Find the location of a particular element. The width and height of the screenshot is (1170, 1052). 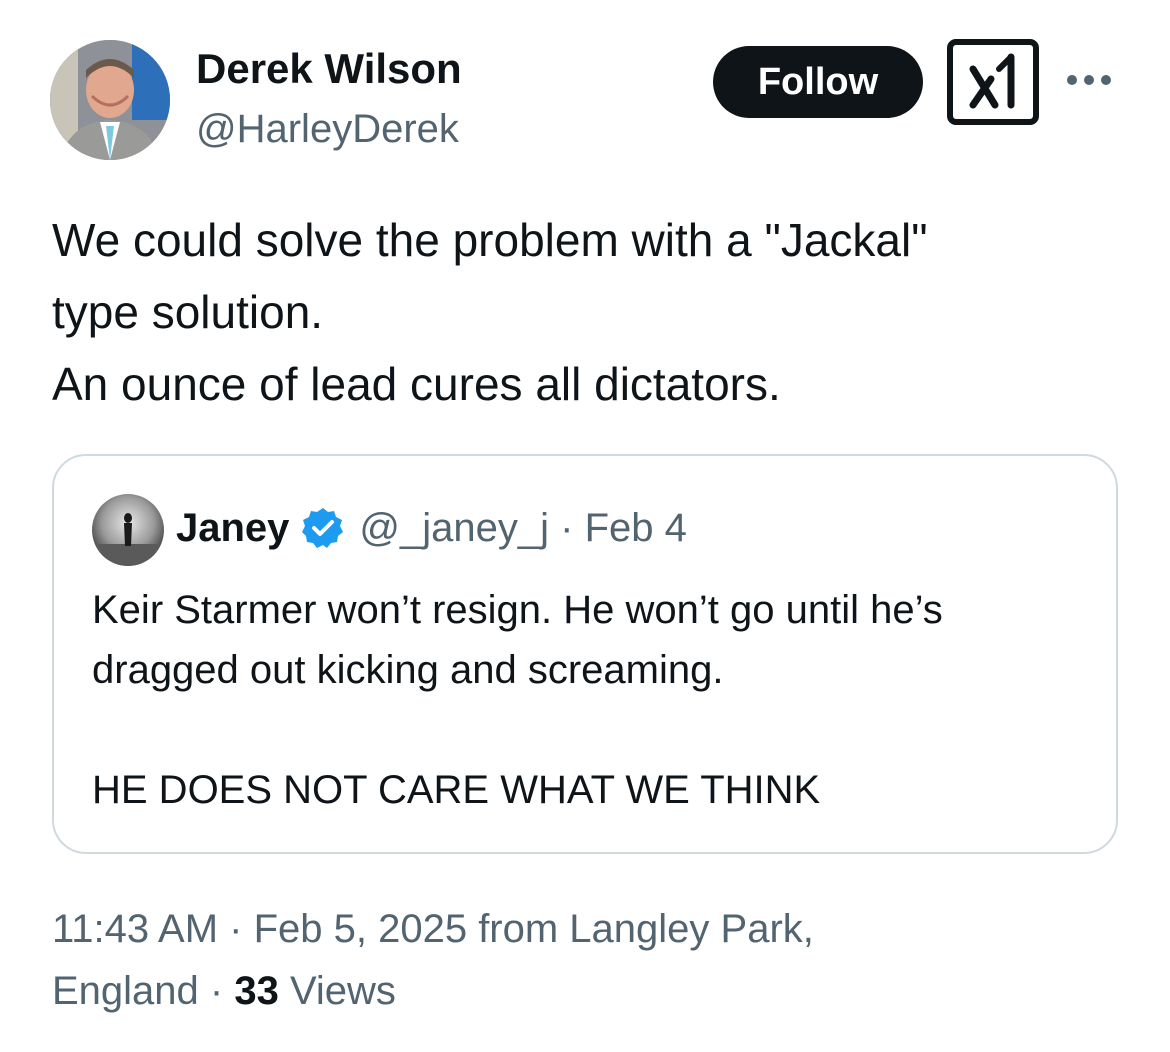

quoted-line: dragged out kicking and screaming. is located at coordinates (408, 670).